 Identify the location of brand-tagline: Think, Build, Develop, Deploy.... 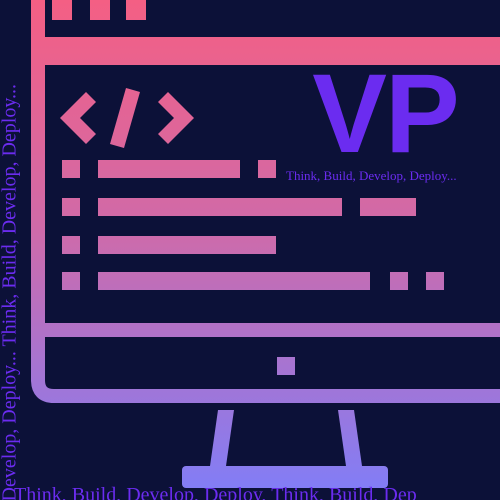
(371, 175).